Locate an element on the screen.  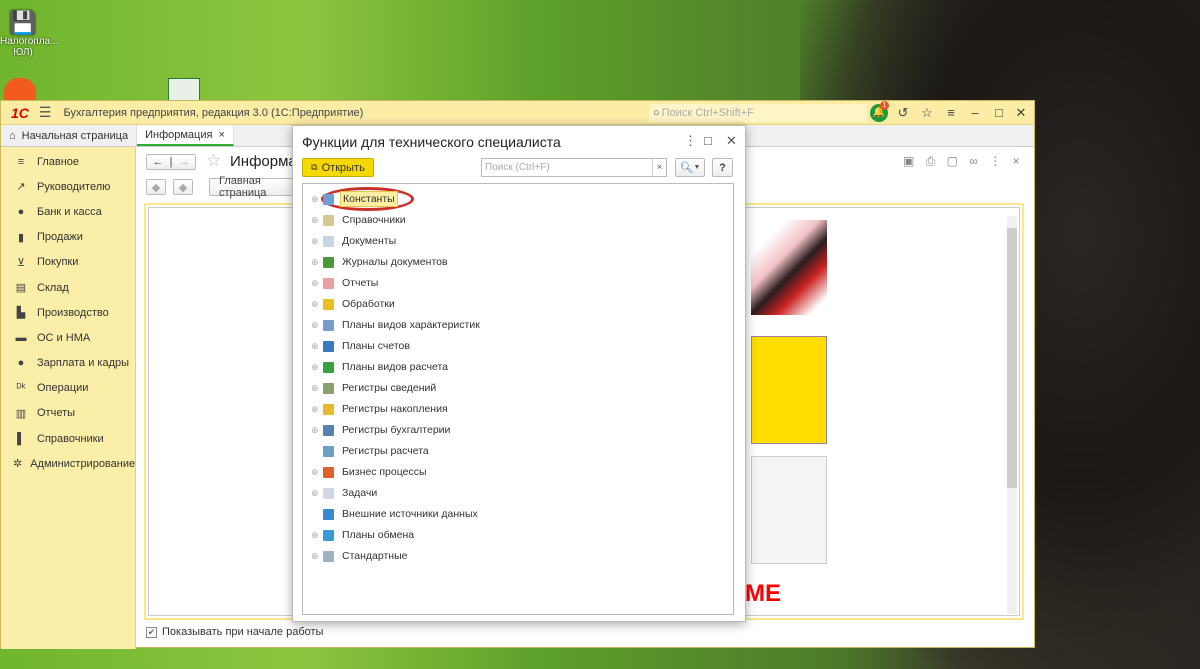
back-button: ← is located at coordinates (157, 162).